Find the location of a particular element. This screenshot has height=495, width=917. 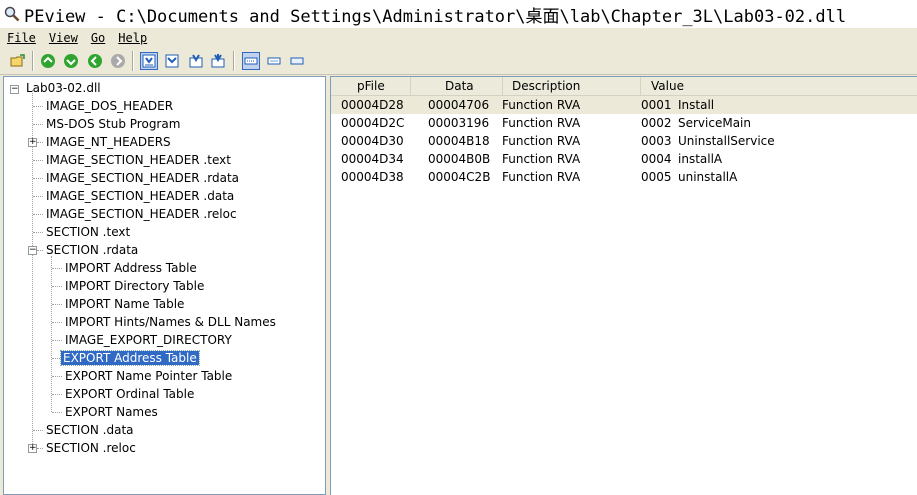

tree-item-section-text: SECTION .text is located at coordinates (88, 232).